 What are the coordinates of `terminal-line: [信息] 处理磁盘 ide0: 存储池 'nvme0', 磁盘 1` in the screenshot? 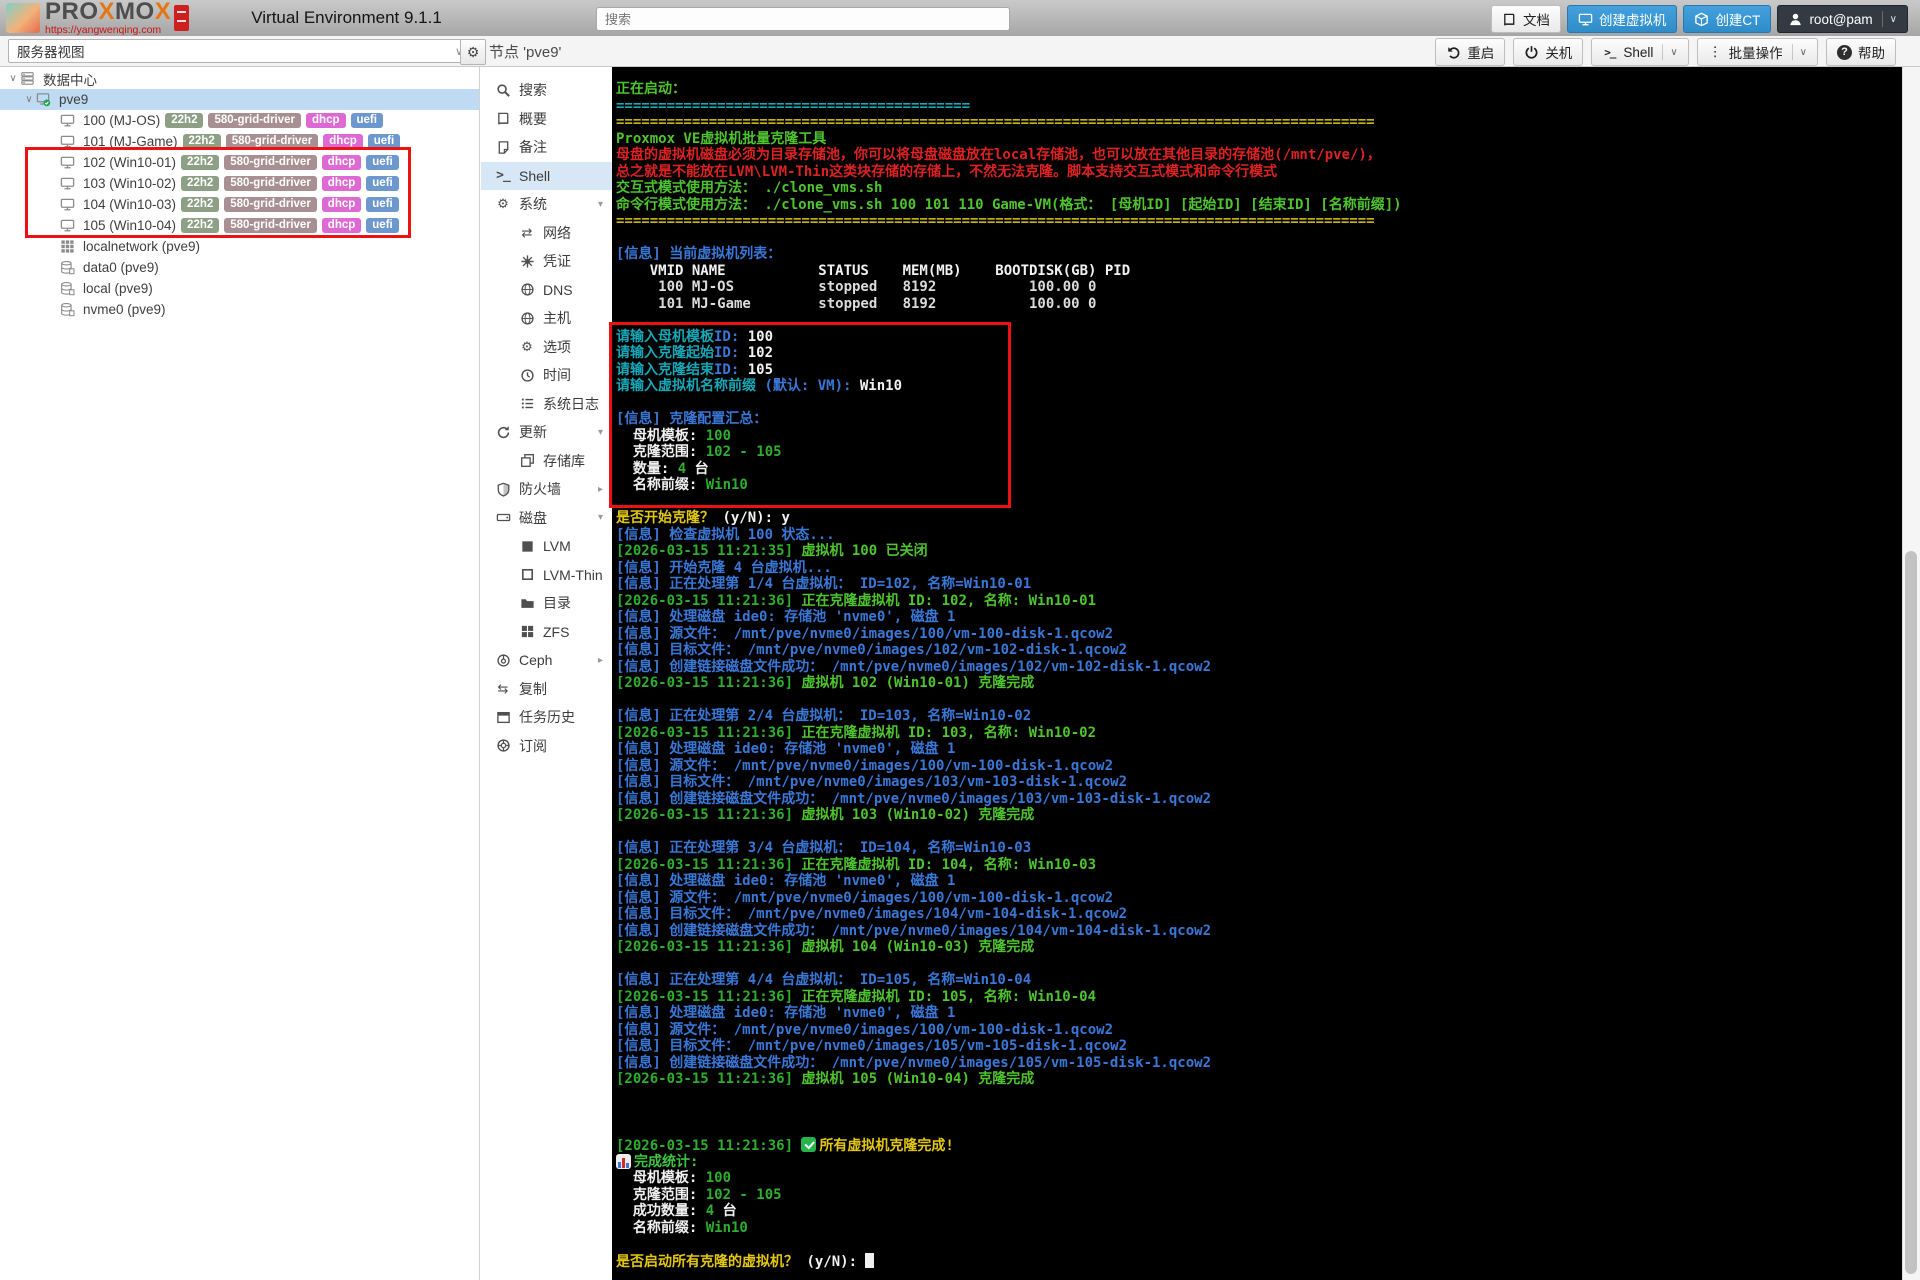 It's located at (1259, 617).